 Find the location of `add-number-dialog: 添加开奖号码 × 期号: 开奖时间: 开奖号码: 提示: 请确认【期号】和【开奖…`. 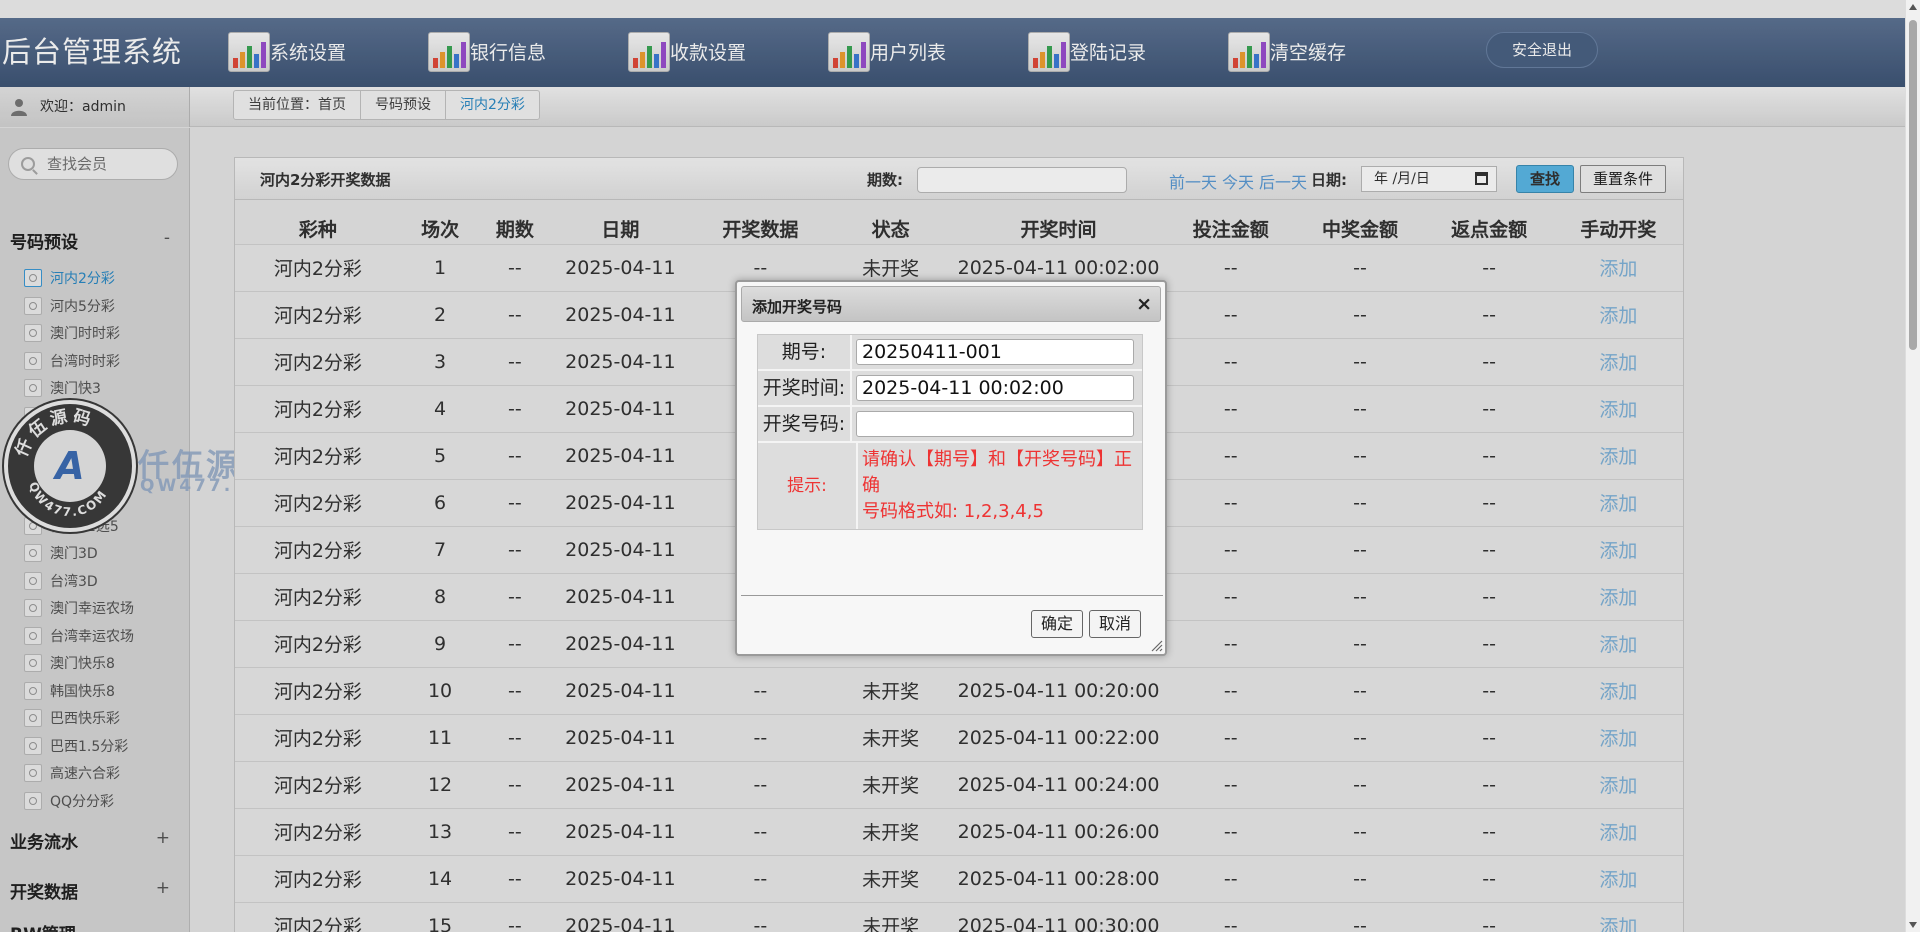

add-number-dialog: 添加开奖号码 × 期号: 开奖时间: 开奖号码: 提示: 请确认【期号】和【开奖… is located at coordinates (951, 468).